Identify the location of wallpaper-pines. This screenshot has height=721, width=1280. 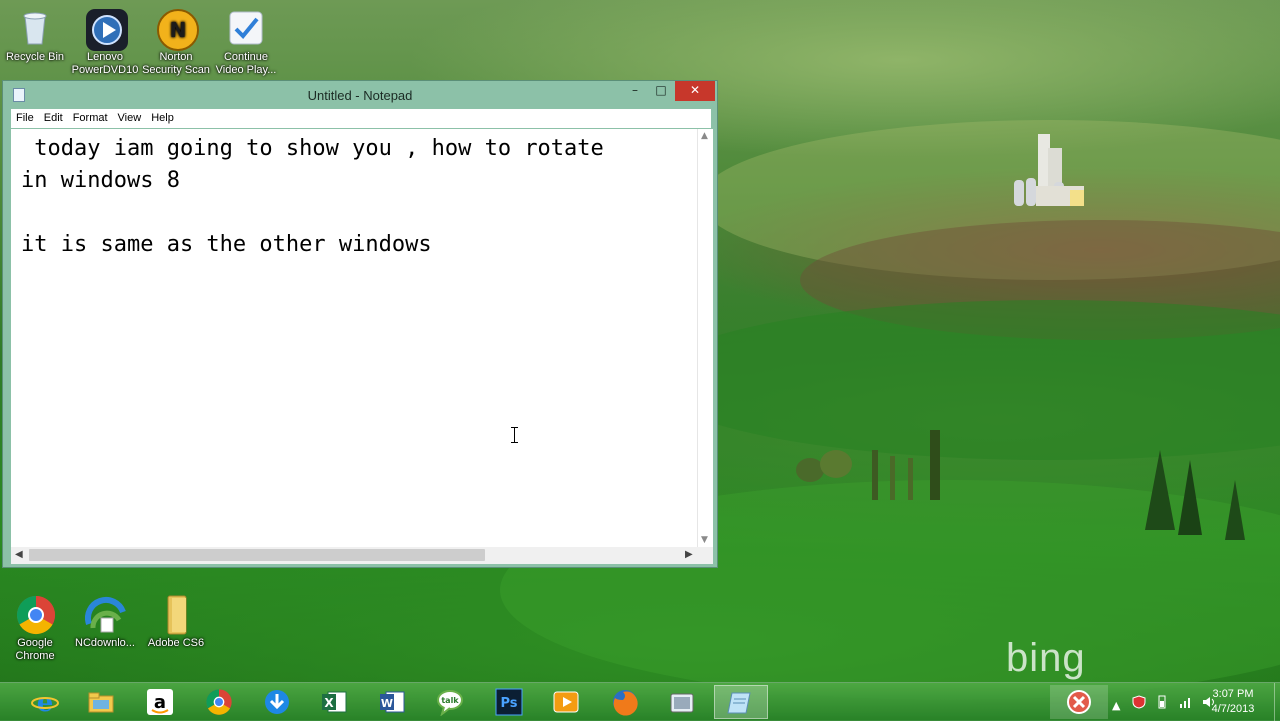
(1195, 495).